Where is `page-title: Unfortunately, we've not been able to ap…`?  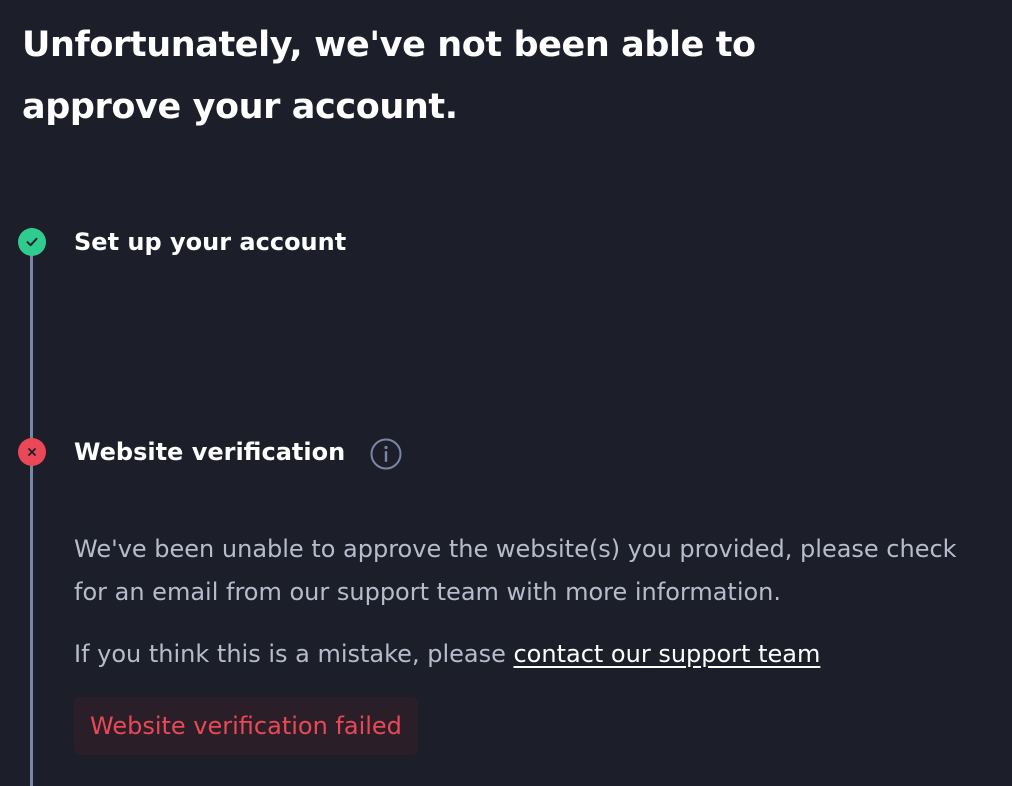
page-title: Unfortunately, we've not been able to ap… is located at coordinates (389, 76).